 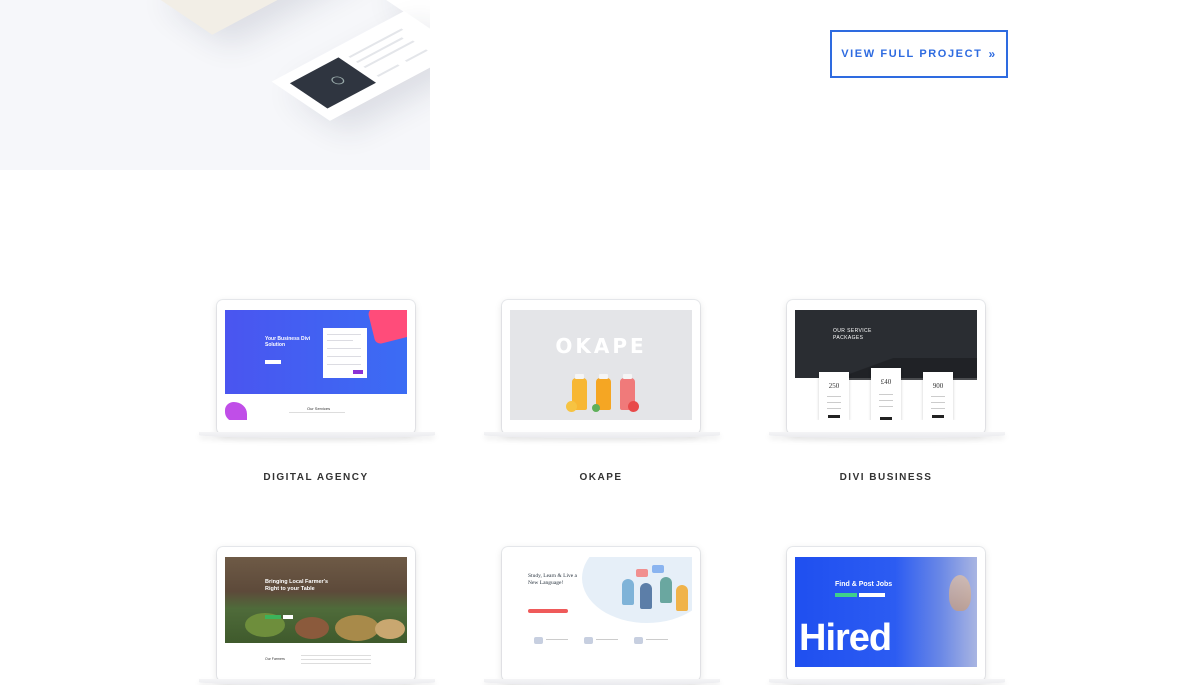 I want to click on project-thumbnail: Study, Learn & Live a New Language!, so click(x=601, y=612).